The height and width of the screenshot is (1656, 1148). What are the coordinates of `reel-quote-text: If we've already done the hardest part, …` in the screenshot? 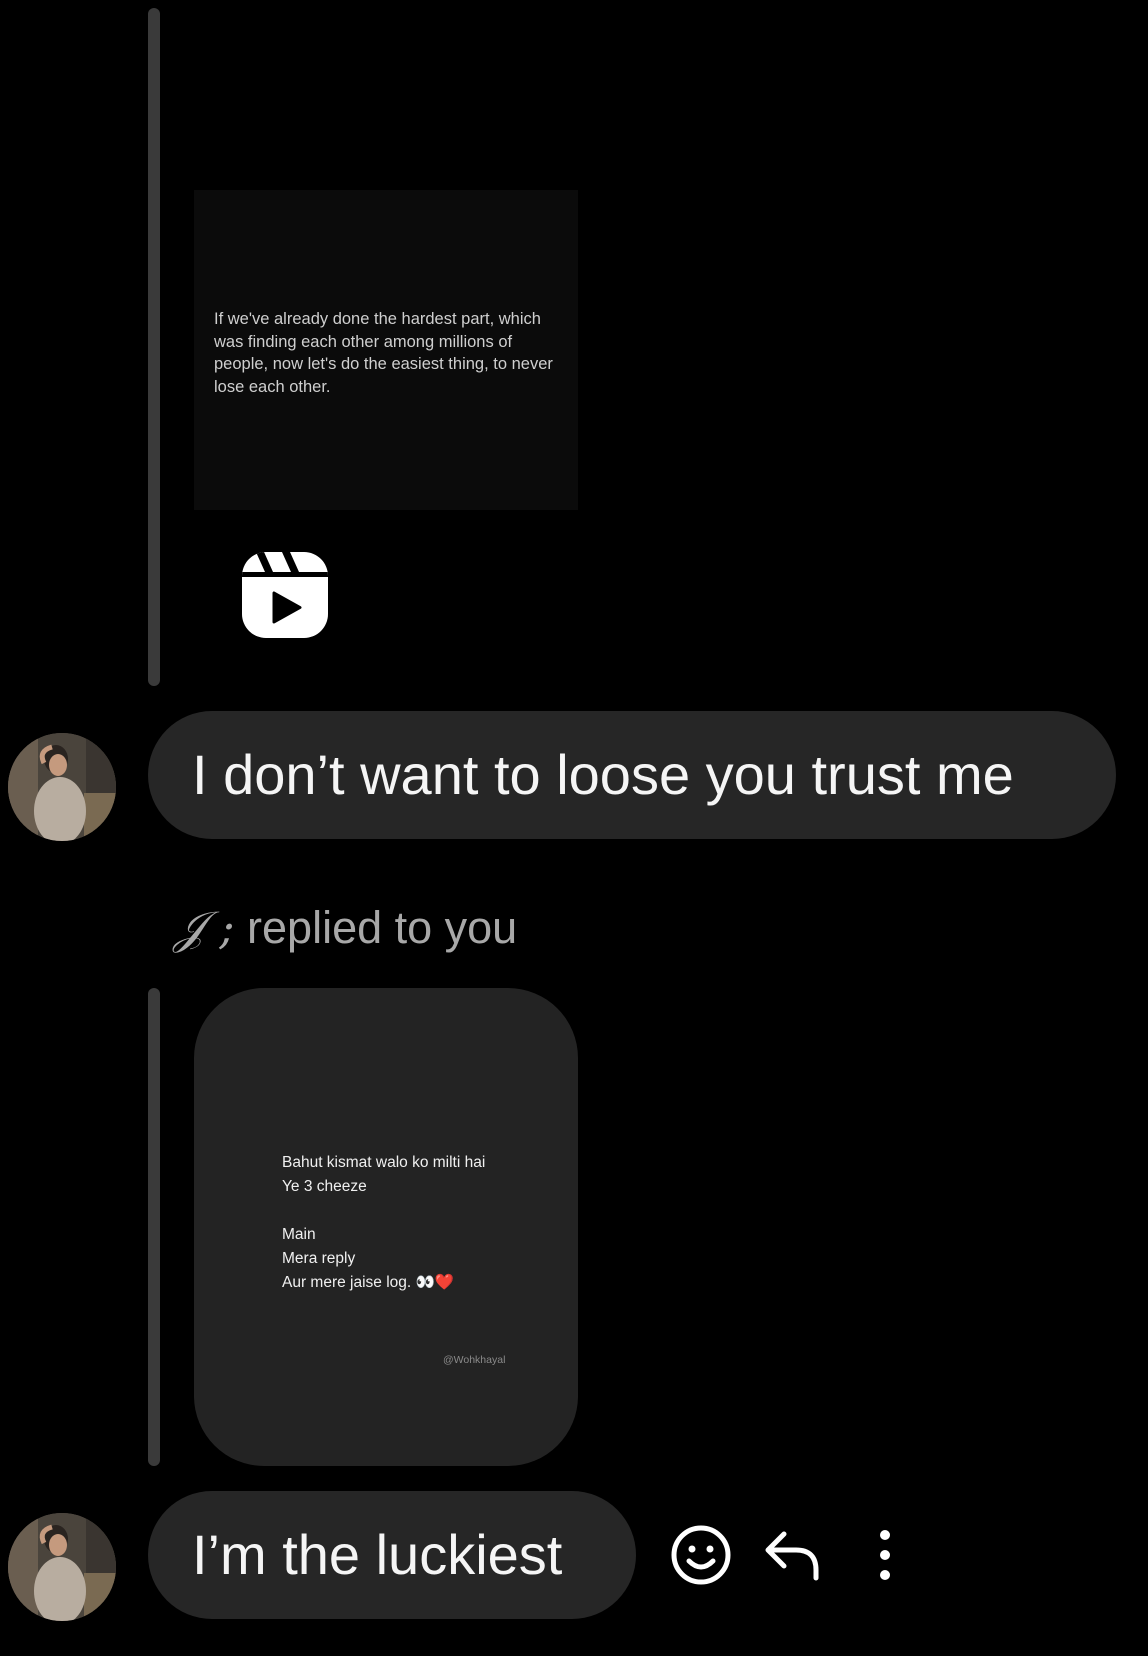 It's located at (383, 353).